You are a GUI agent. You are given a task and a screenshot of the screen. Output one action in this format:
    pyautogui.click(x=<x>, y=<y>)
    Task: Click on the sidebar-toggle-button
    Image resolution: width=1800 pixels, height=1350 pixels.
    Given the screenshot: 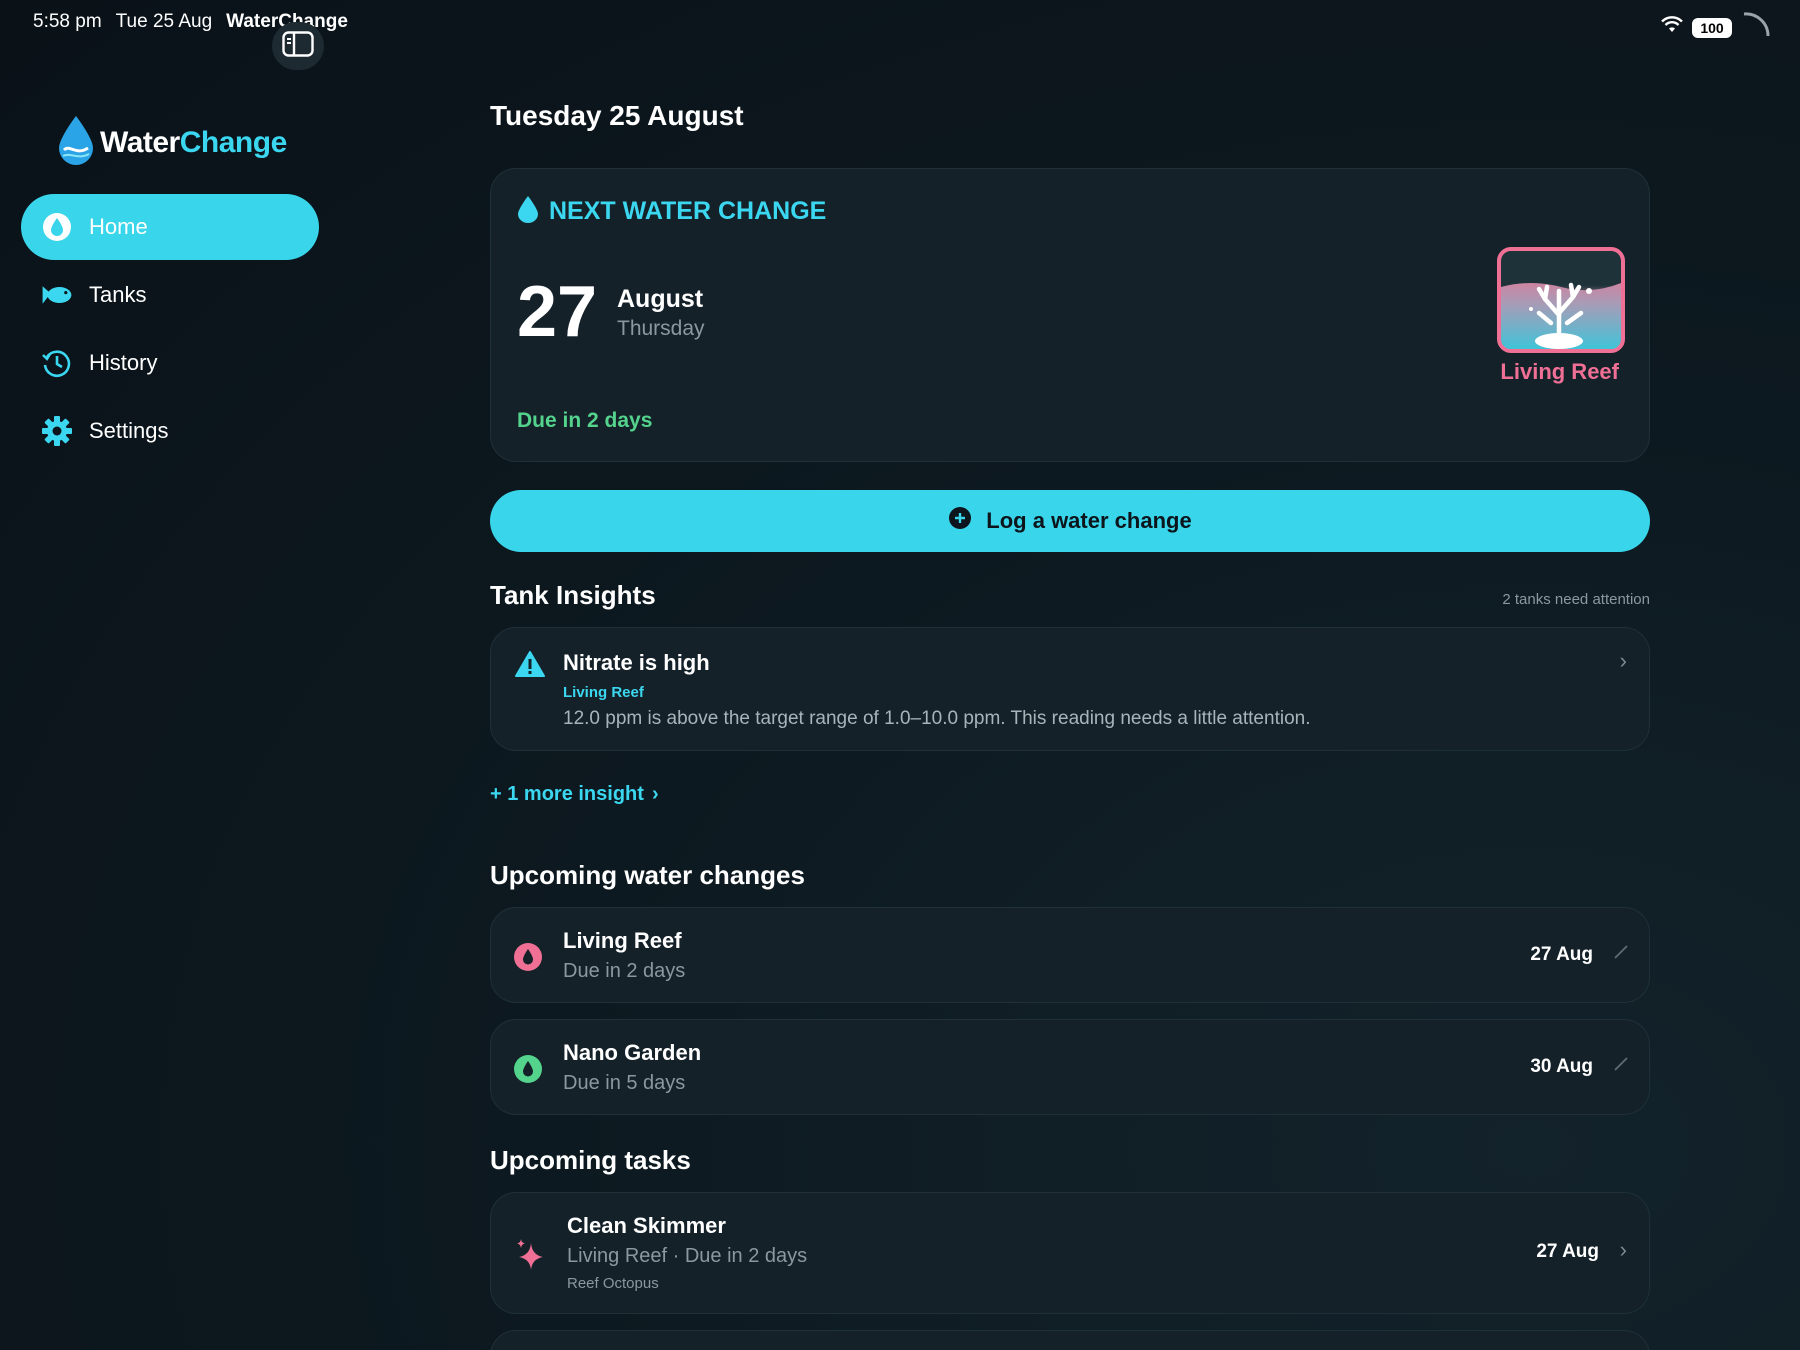 What is the action you would take?
    pyautogui.click(x=298, y=46)
    